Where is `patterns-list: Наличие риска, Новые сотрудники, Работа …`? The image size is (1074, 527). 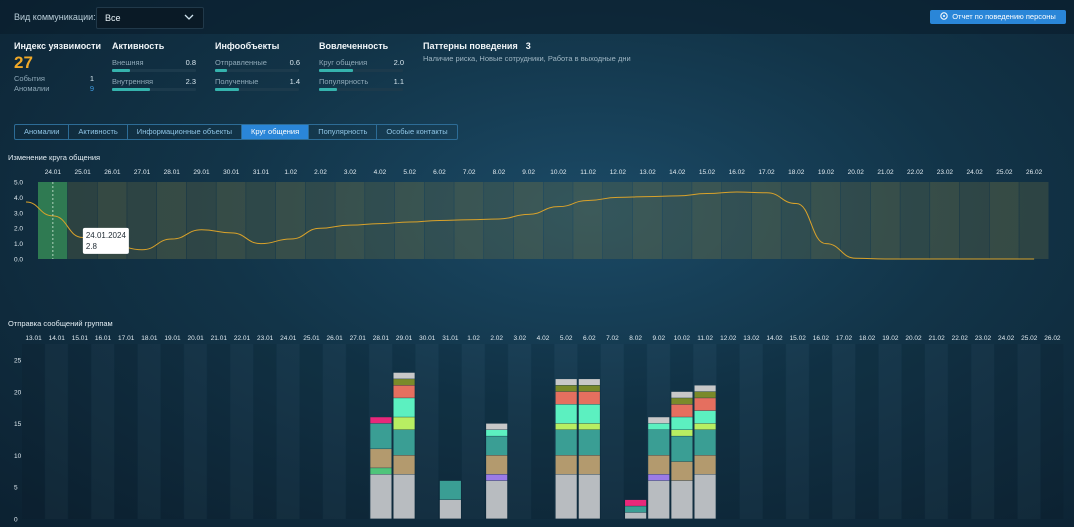
patterns-list: Наличие риска, Новые сотрудники, Работа … is located at coordinates (527, 58).